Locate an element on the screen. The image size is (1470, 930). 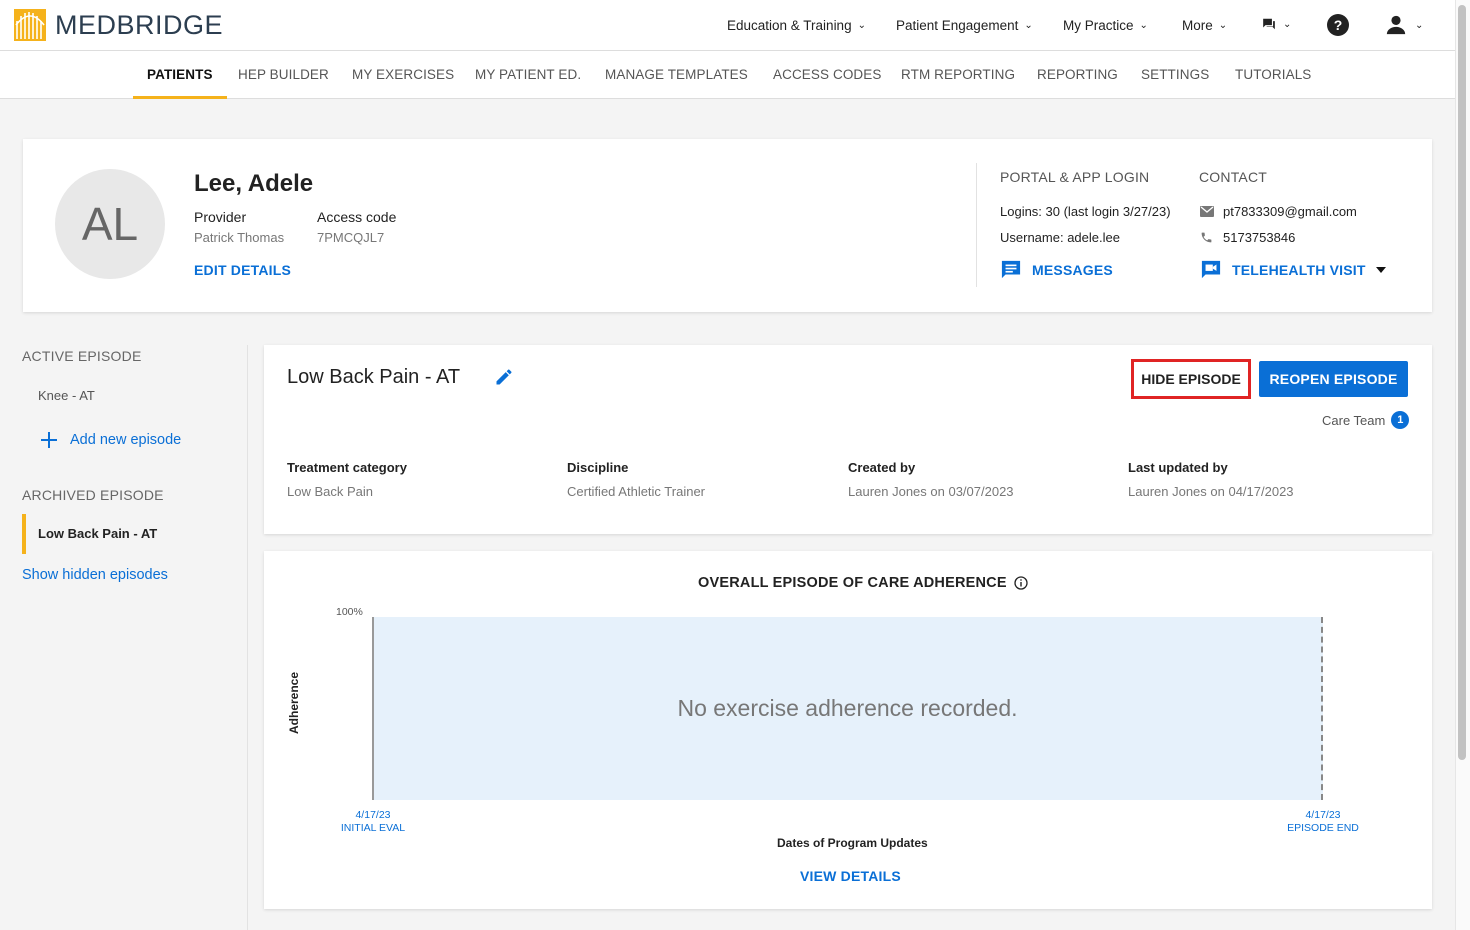
nav-education-training: Education & Training ⌄ is located at coordinates (796, 25).